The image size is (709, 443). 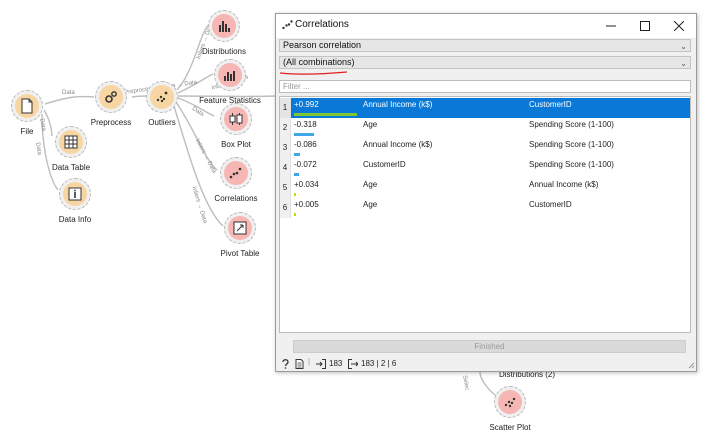 What do you see at coordinates (68, 93) in the screenshot?
I see `link-label-file-preprocess: Data` at bounding box center [68, 93].